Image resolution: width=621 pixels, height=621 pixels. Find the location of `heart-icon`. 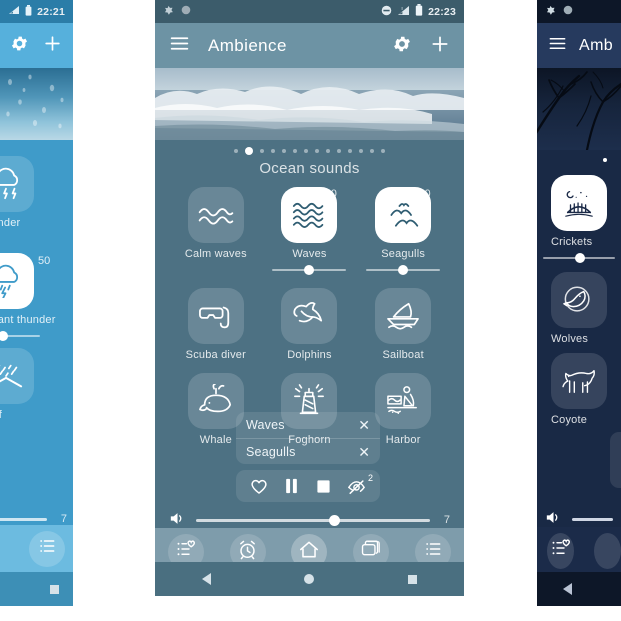

heart-icon is located at coordinates (259, 486).